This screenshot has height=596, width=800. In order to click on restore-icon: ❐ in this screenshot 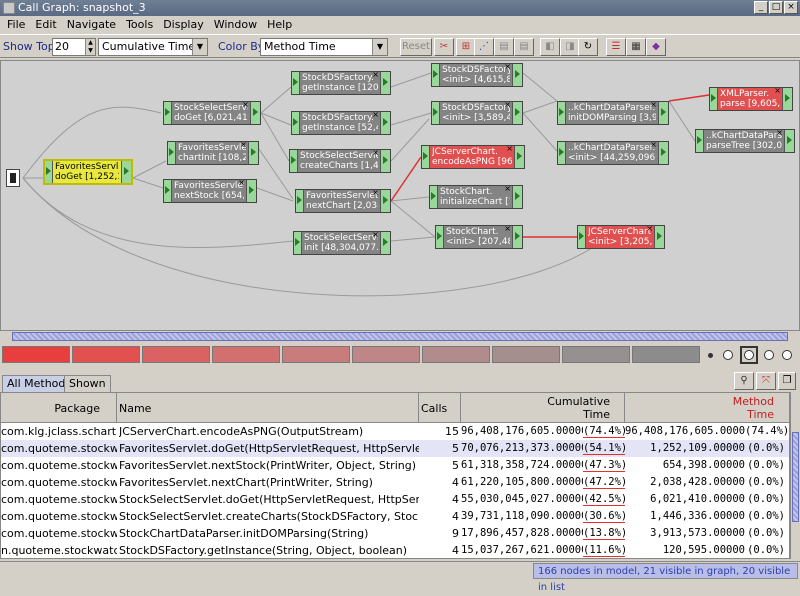, I will do `click(787, 381)`.